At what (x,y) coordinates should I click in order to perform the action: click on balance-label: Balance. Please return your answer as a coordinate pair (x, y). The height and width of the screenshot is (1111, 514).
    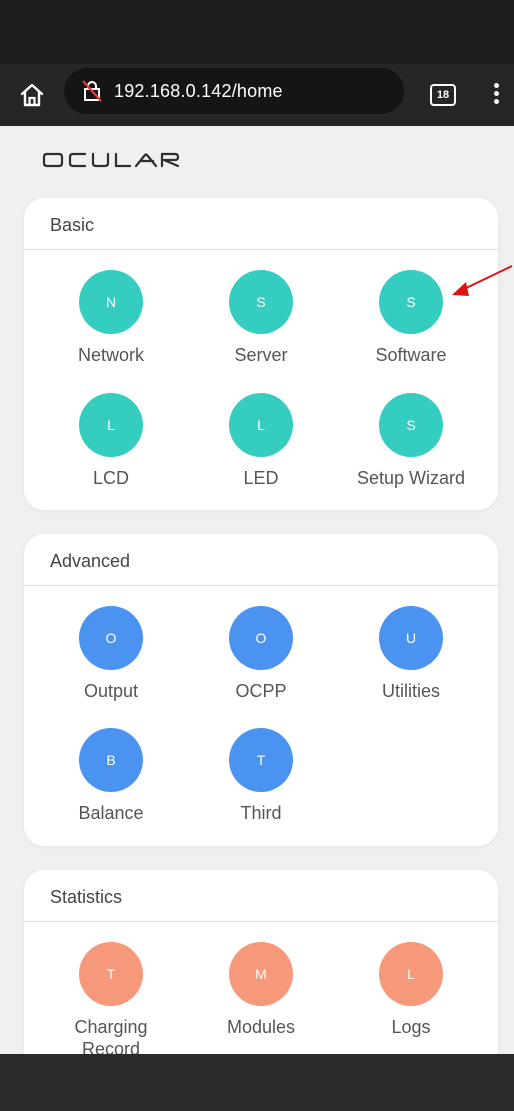
    Looking at the image, I should click on (111, 813).